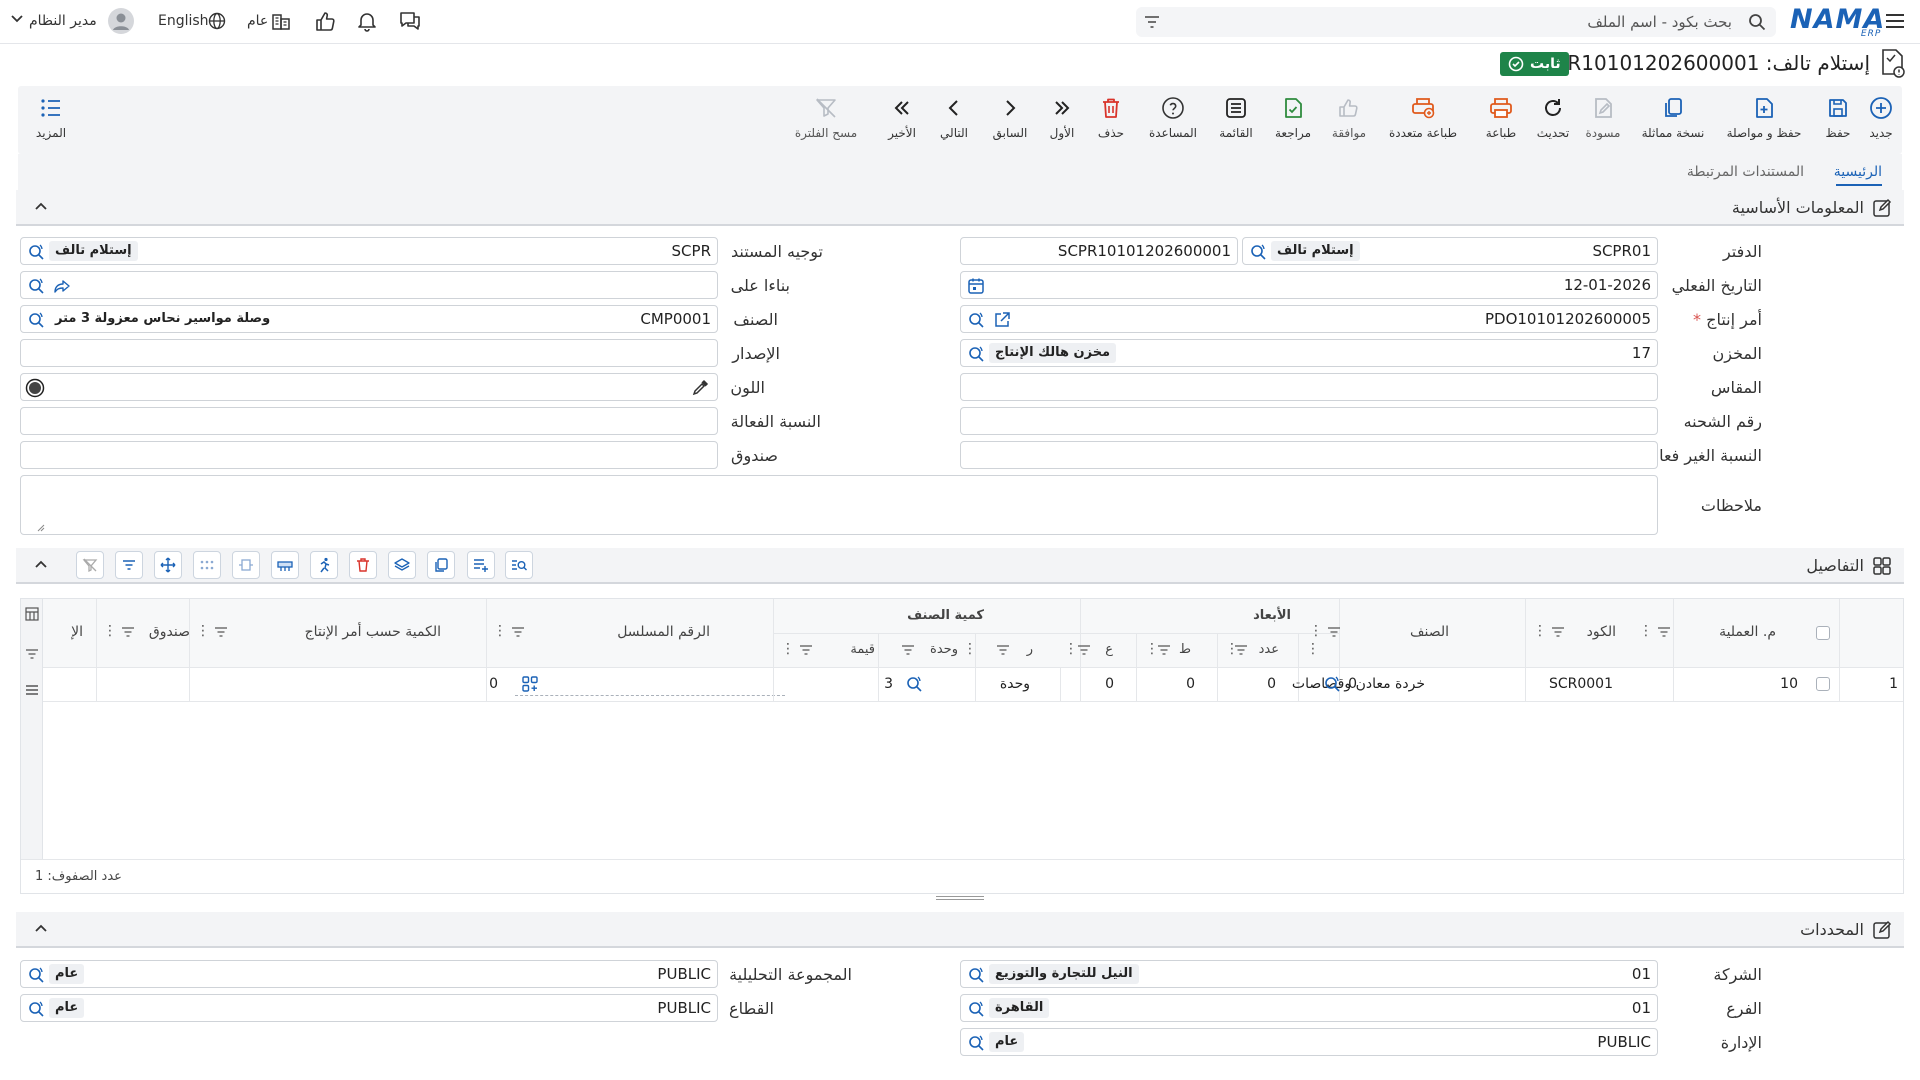 The image size is (1920, 1080). I want to click on refresh-button: تحديث, so click(1553, 118).